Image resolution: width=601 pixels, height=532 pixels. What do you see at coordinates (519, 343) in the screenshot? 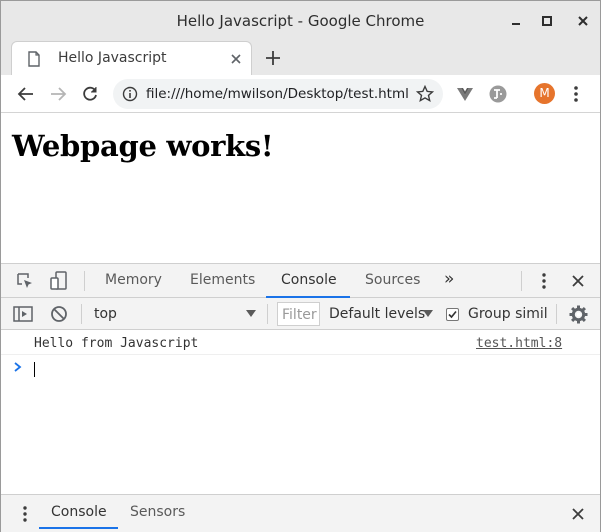
I see `console-source-link: test.html:8` at bounding box center [519, 343].